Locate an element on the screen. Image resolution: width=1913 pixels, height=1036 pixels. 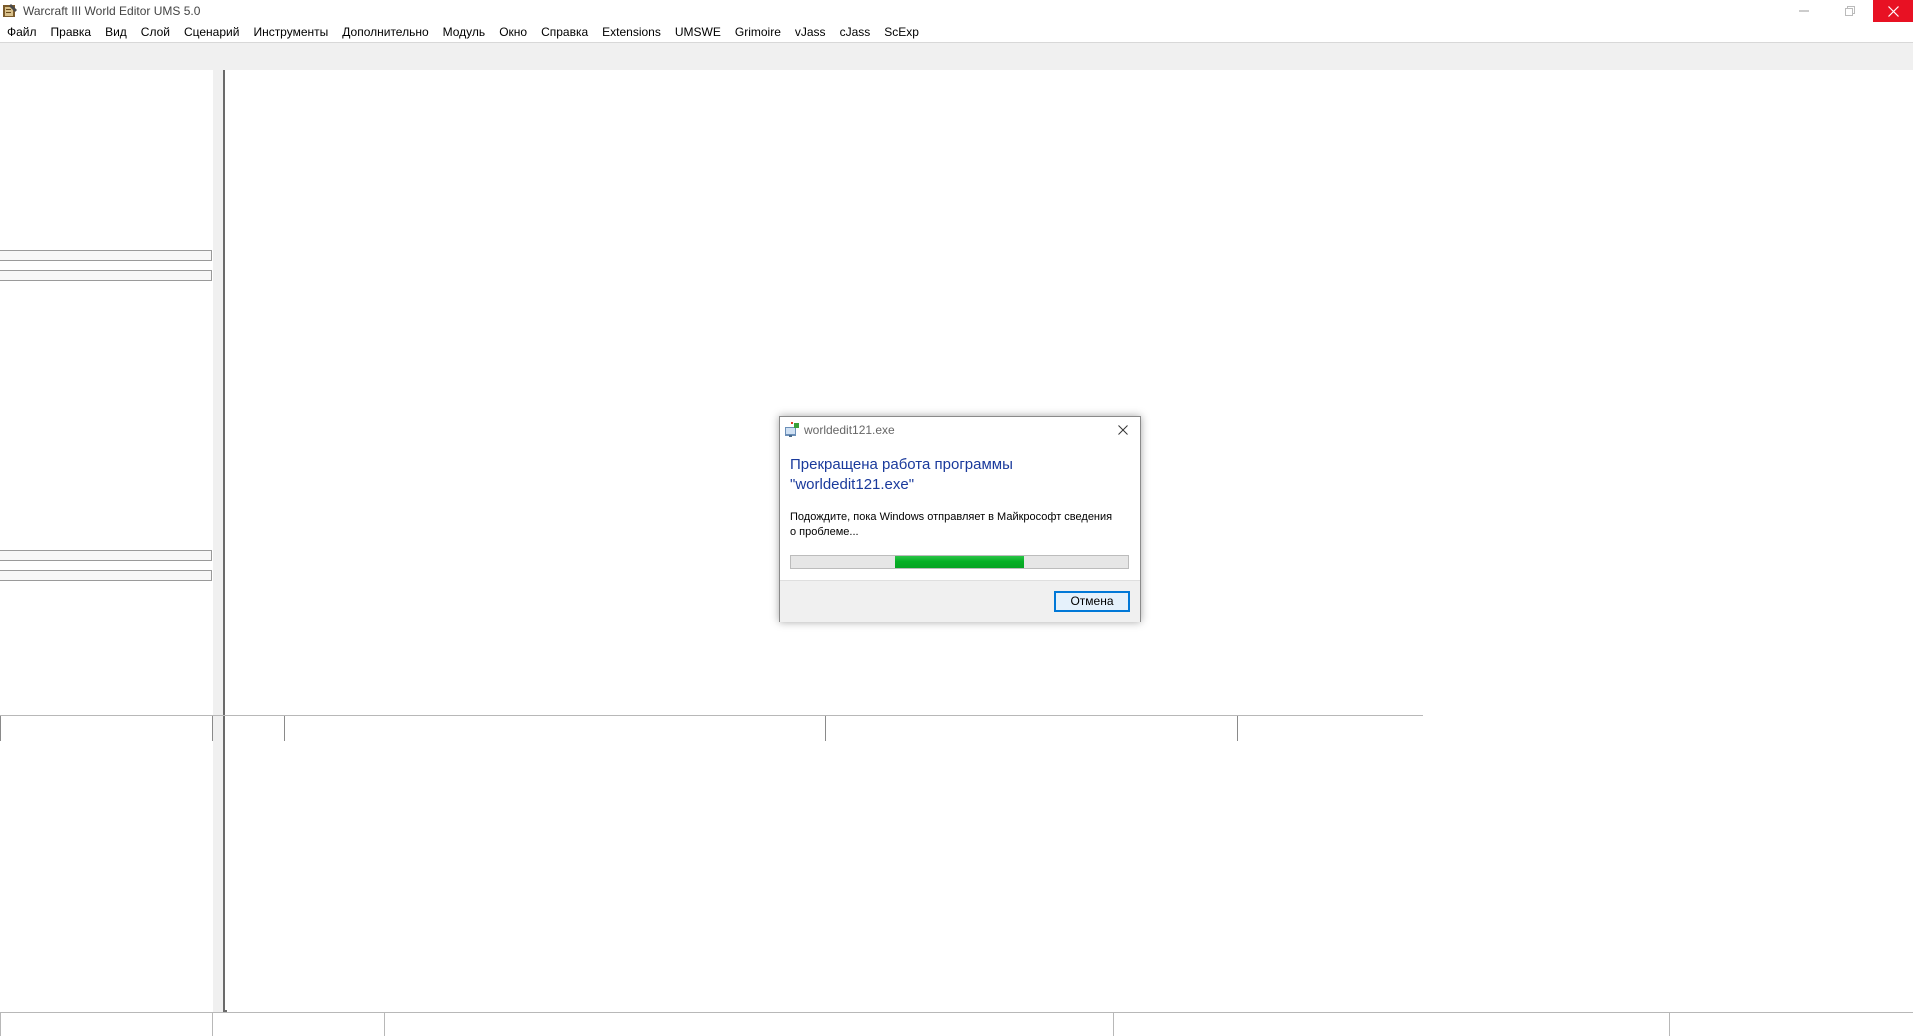
dialog-close-button is located at coordinates (1123, 430).